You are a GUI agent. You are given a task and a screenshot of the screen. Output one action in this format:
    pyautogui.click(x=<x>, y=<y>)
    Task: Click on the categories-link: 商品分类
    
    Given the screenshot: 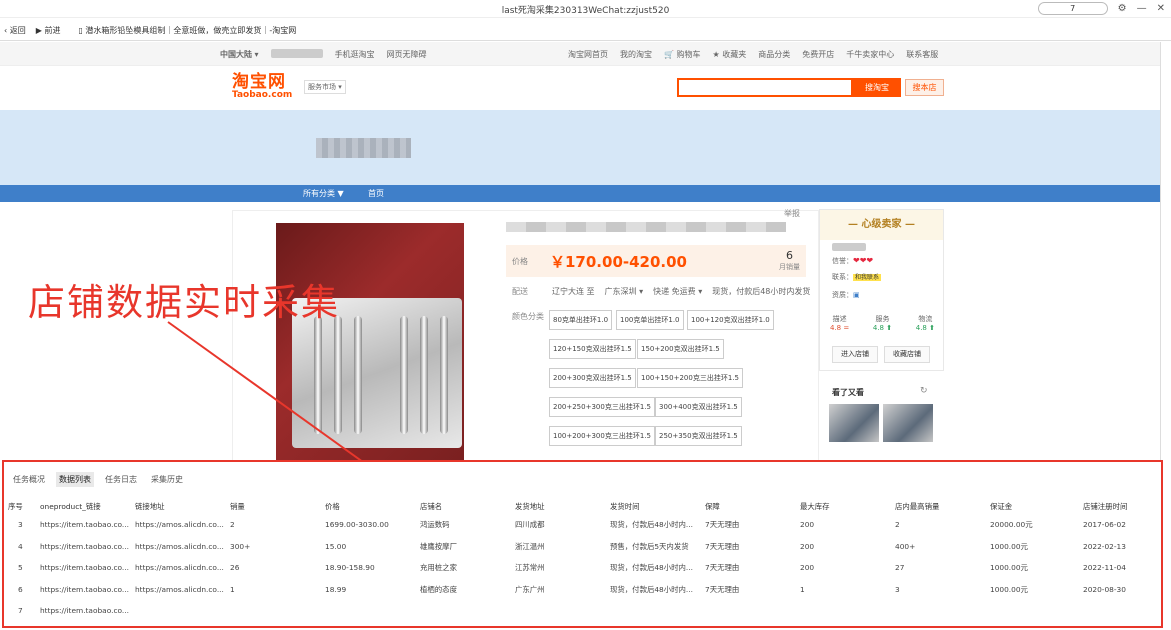 What is the action you would take?
    pyautogui.click(x=774, y=54)
    